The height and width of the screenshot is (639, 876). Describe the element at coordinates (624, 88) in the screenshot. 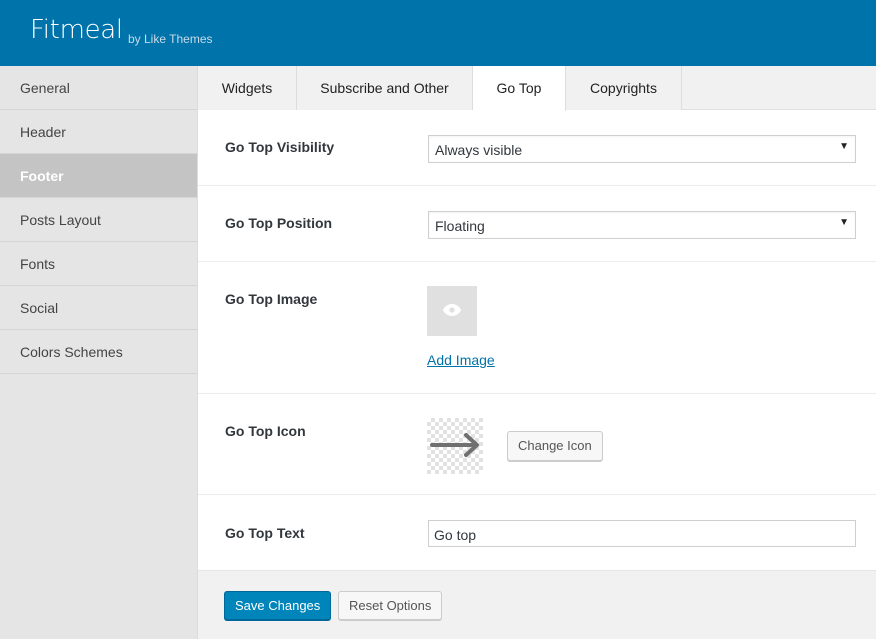

I see `tab-copyrights: Copyrights` at that location.